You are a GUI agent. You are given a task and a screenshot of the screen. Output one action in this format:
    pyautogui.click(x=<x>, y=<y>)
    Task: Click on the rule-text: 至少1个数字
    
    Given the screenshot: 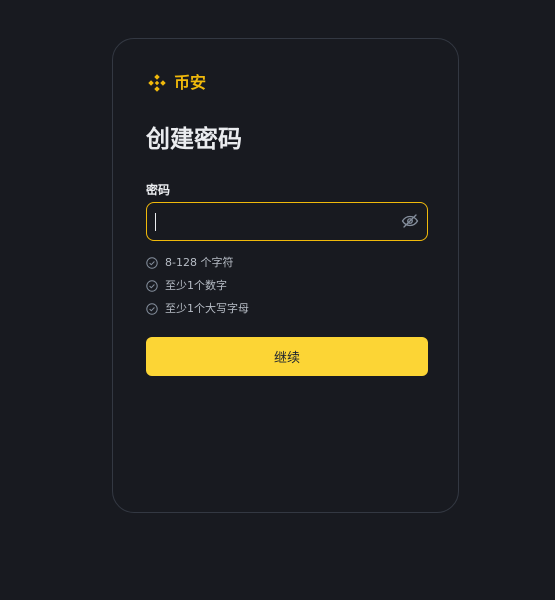 What is the action you would take?
    pyautogui.click(x=196, y=285)
    